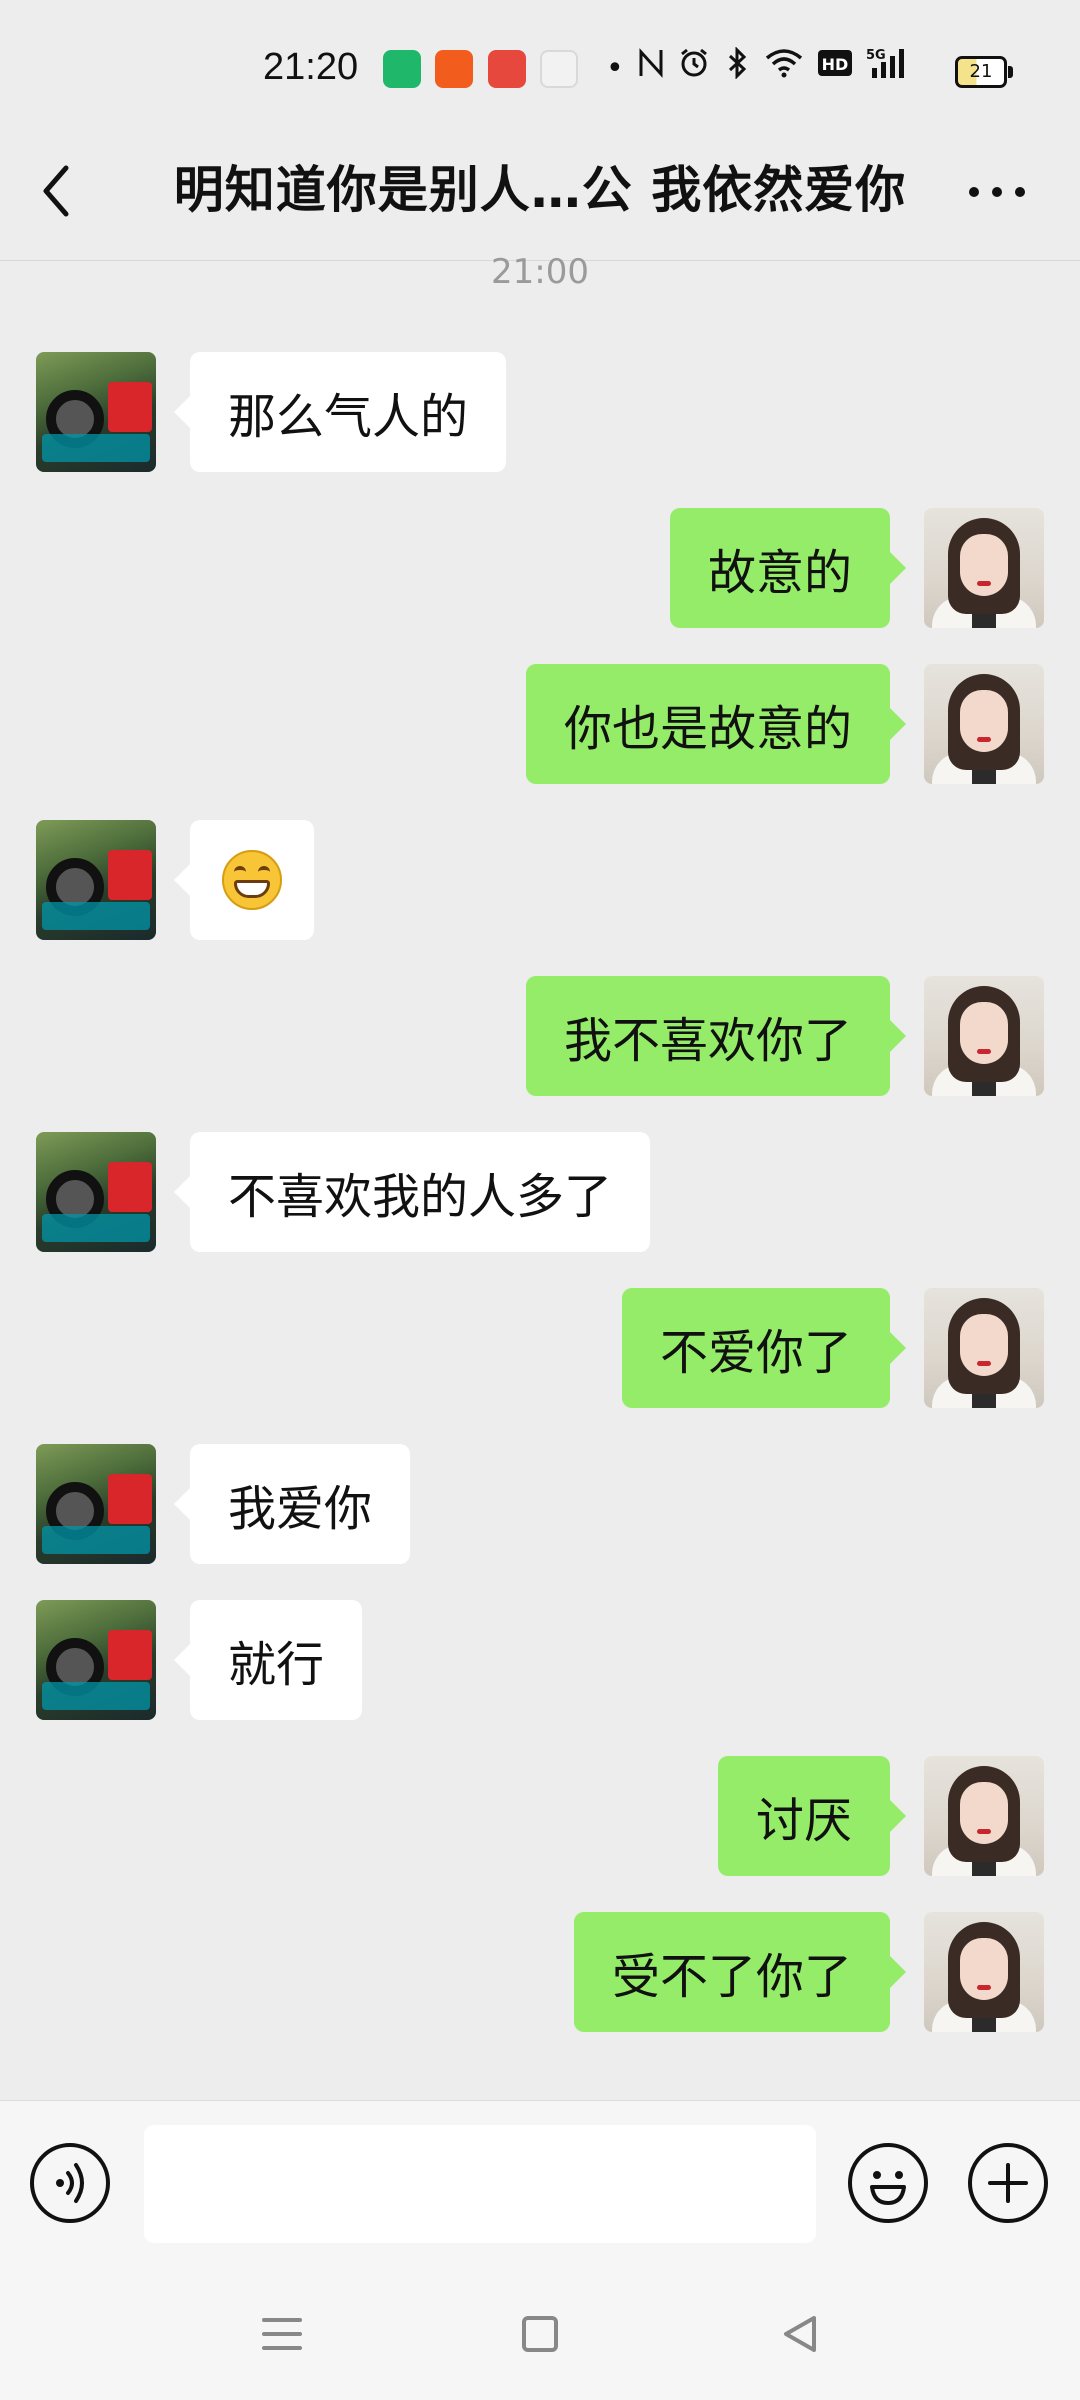  I want to click on sent-message-bubble: 讨厌, so click(812, 1816).